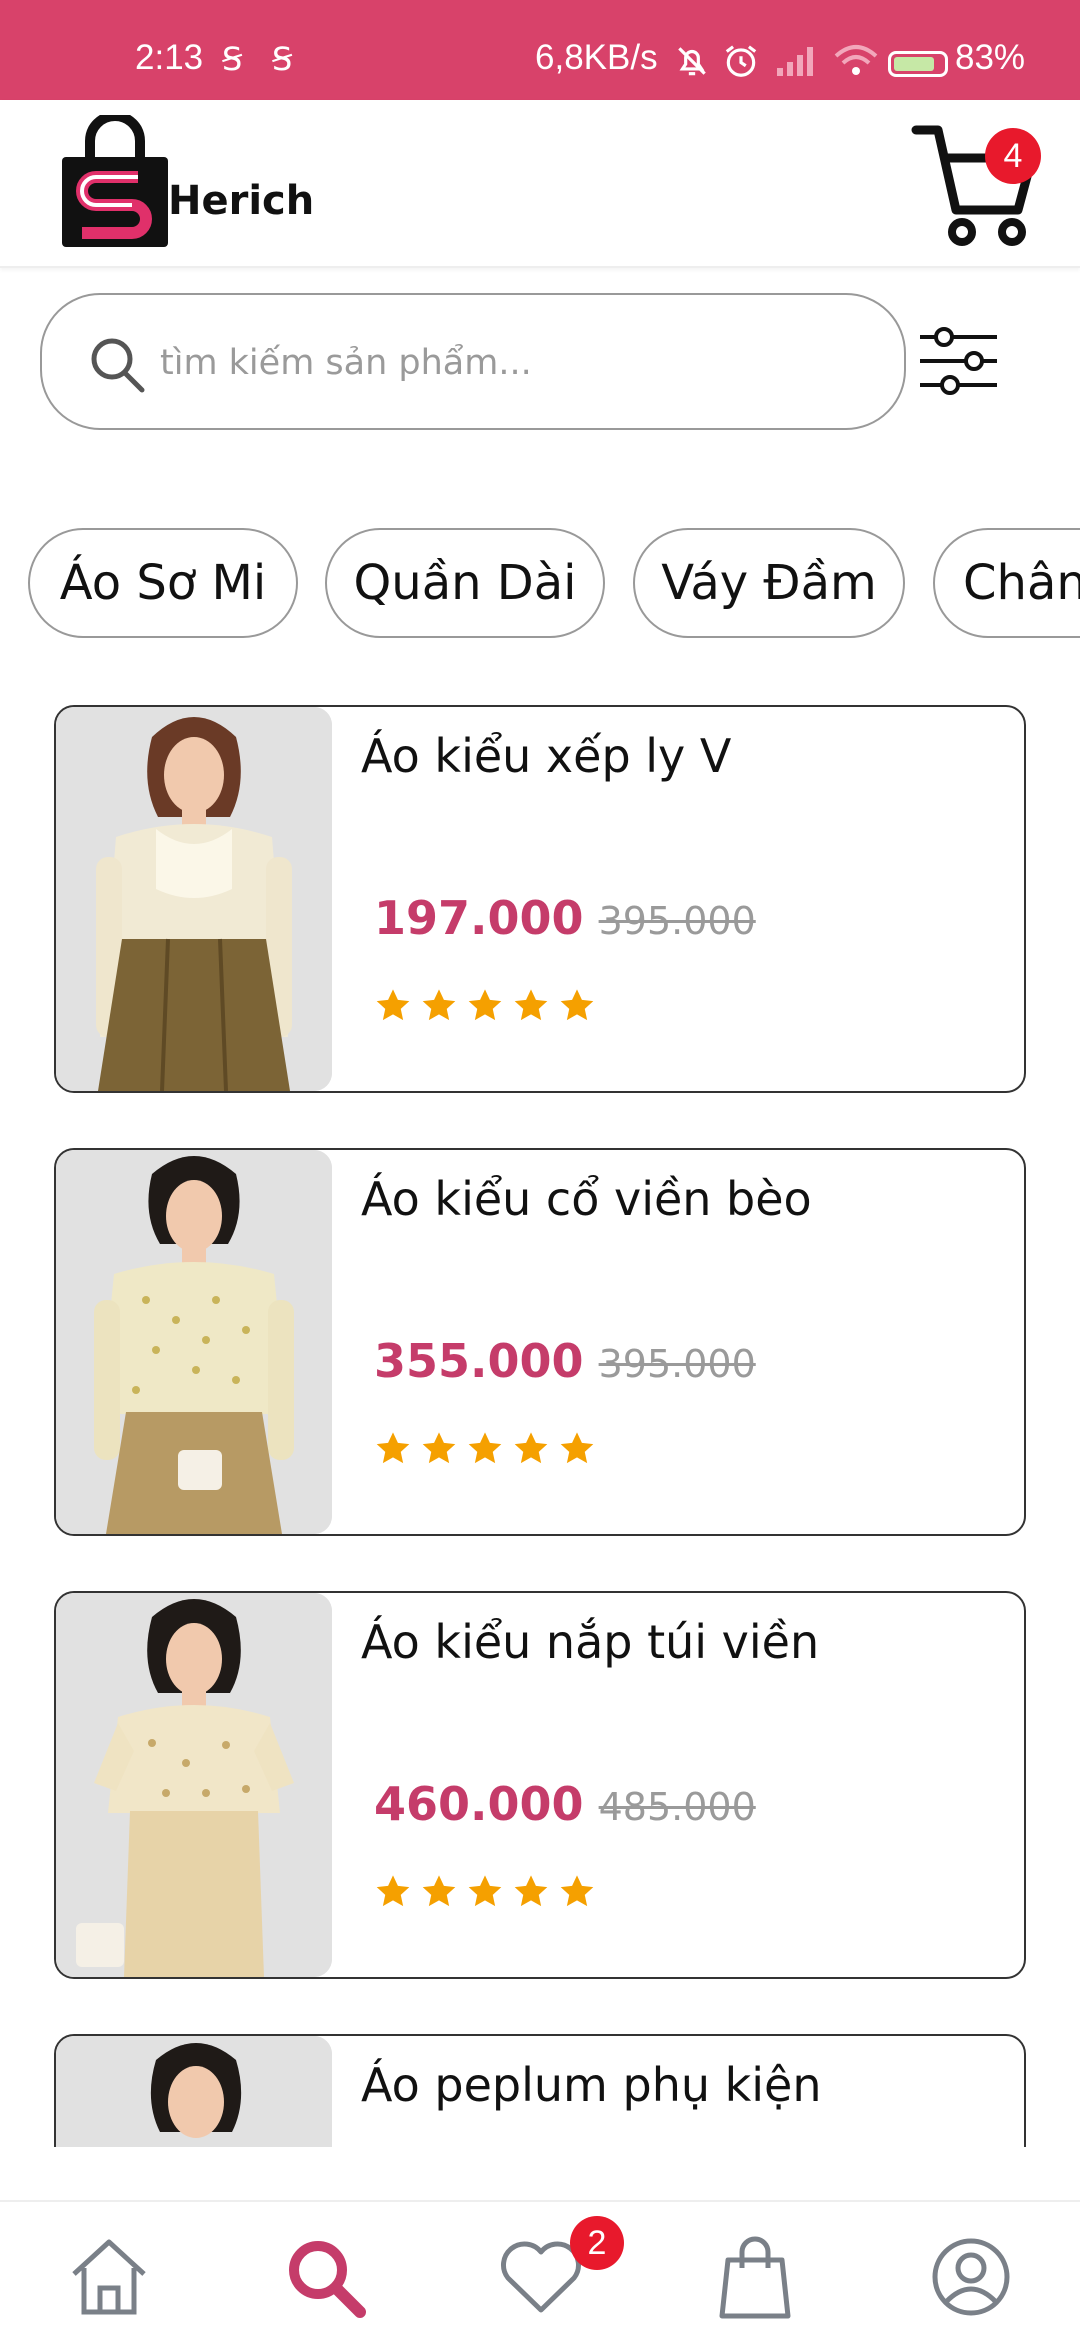 The image size is (1080, 2340). I want to click on search-input, so click(510, 363).